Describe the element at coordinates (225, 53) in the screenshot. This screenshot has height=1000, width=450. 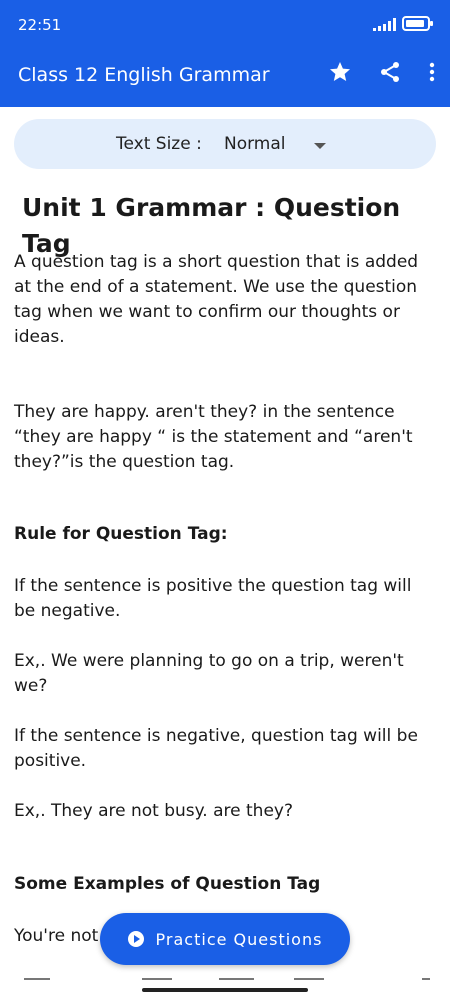
I see `app-bar: 22:51 Class 12 English Grammar` at that location.